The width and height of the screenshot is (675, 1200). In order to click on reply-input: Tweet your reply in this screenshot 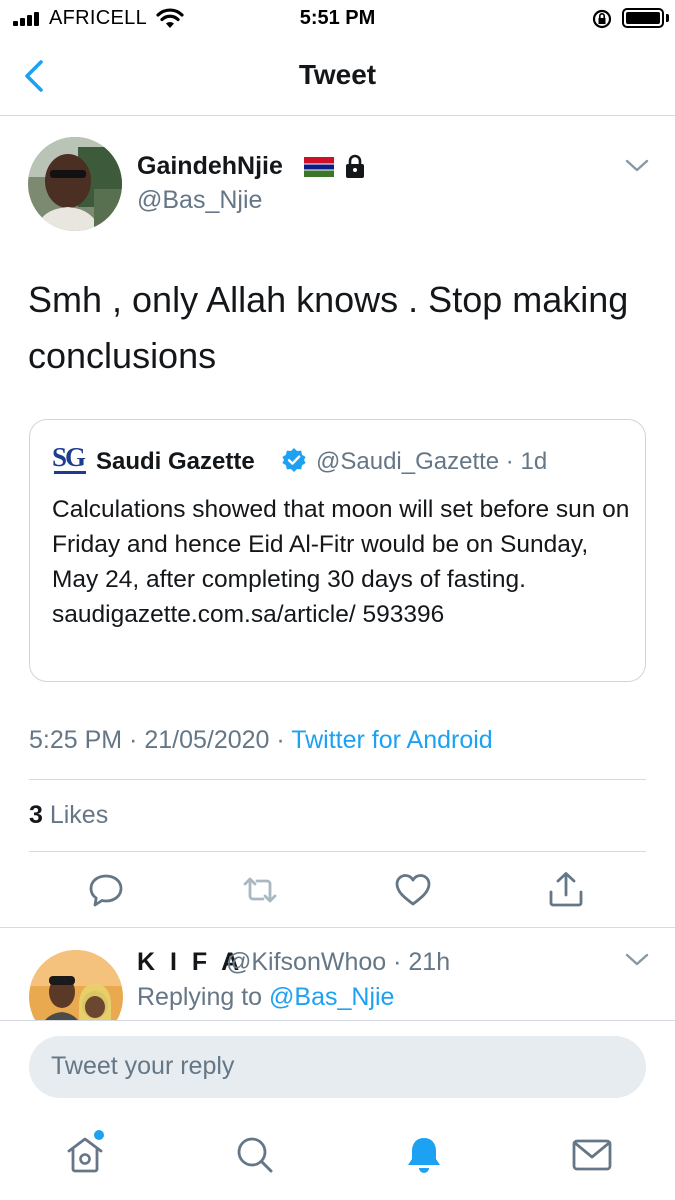, I will do `click(337, 1067)`.